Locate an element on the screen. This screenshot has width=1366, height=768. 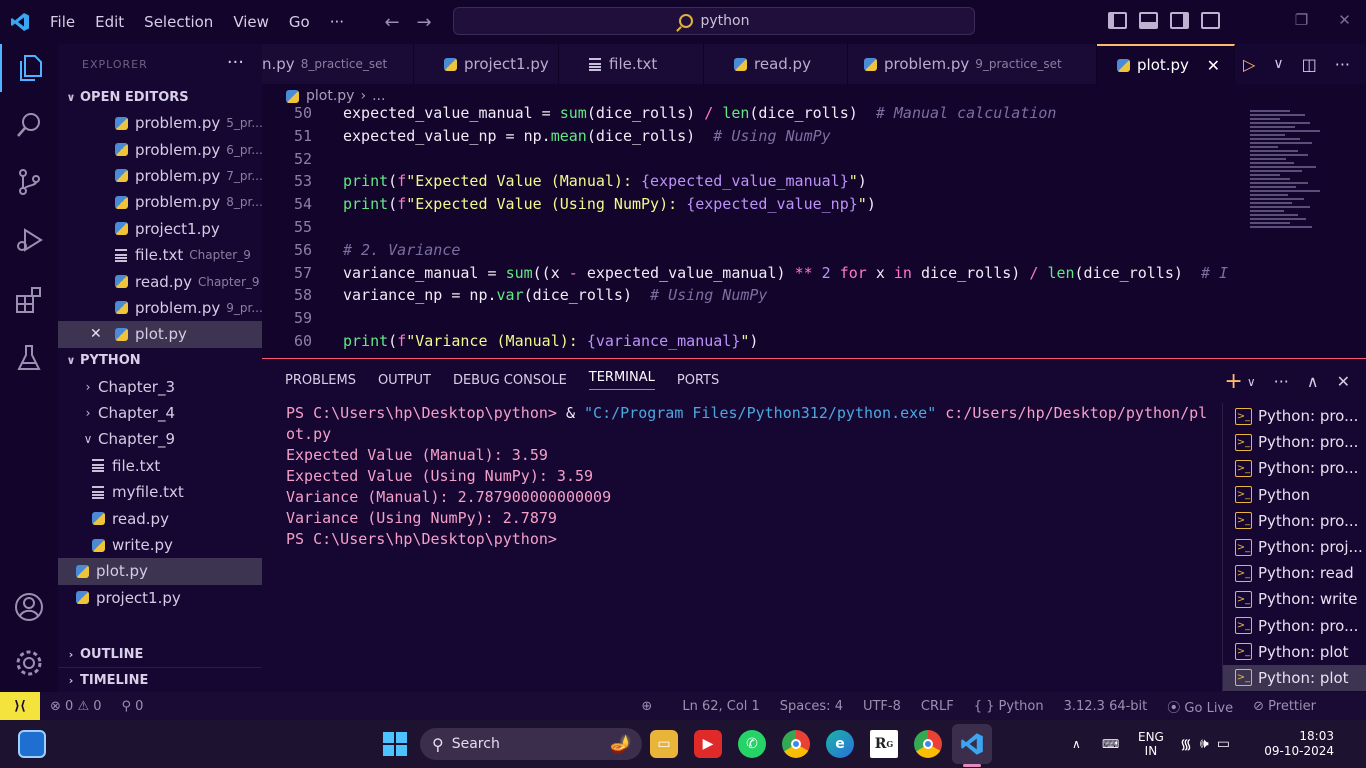
zoom-icon: ⊕ is located at coordinates (646, 706).